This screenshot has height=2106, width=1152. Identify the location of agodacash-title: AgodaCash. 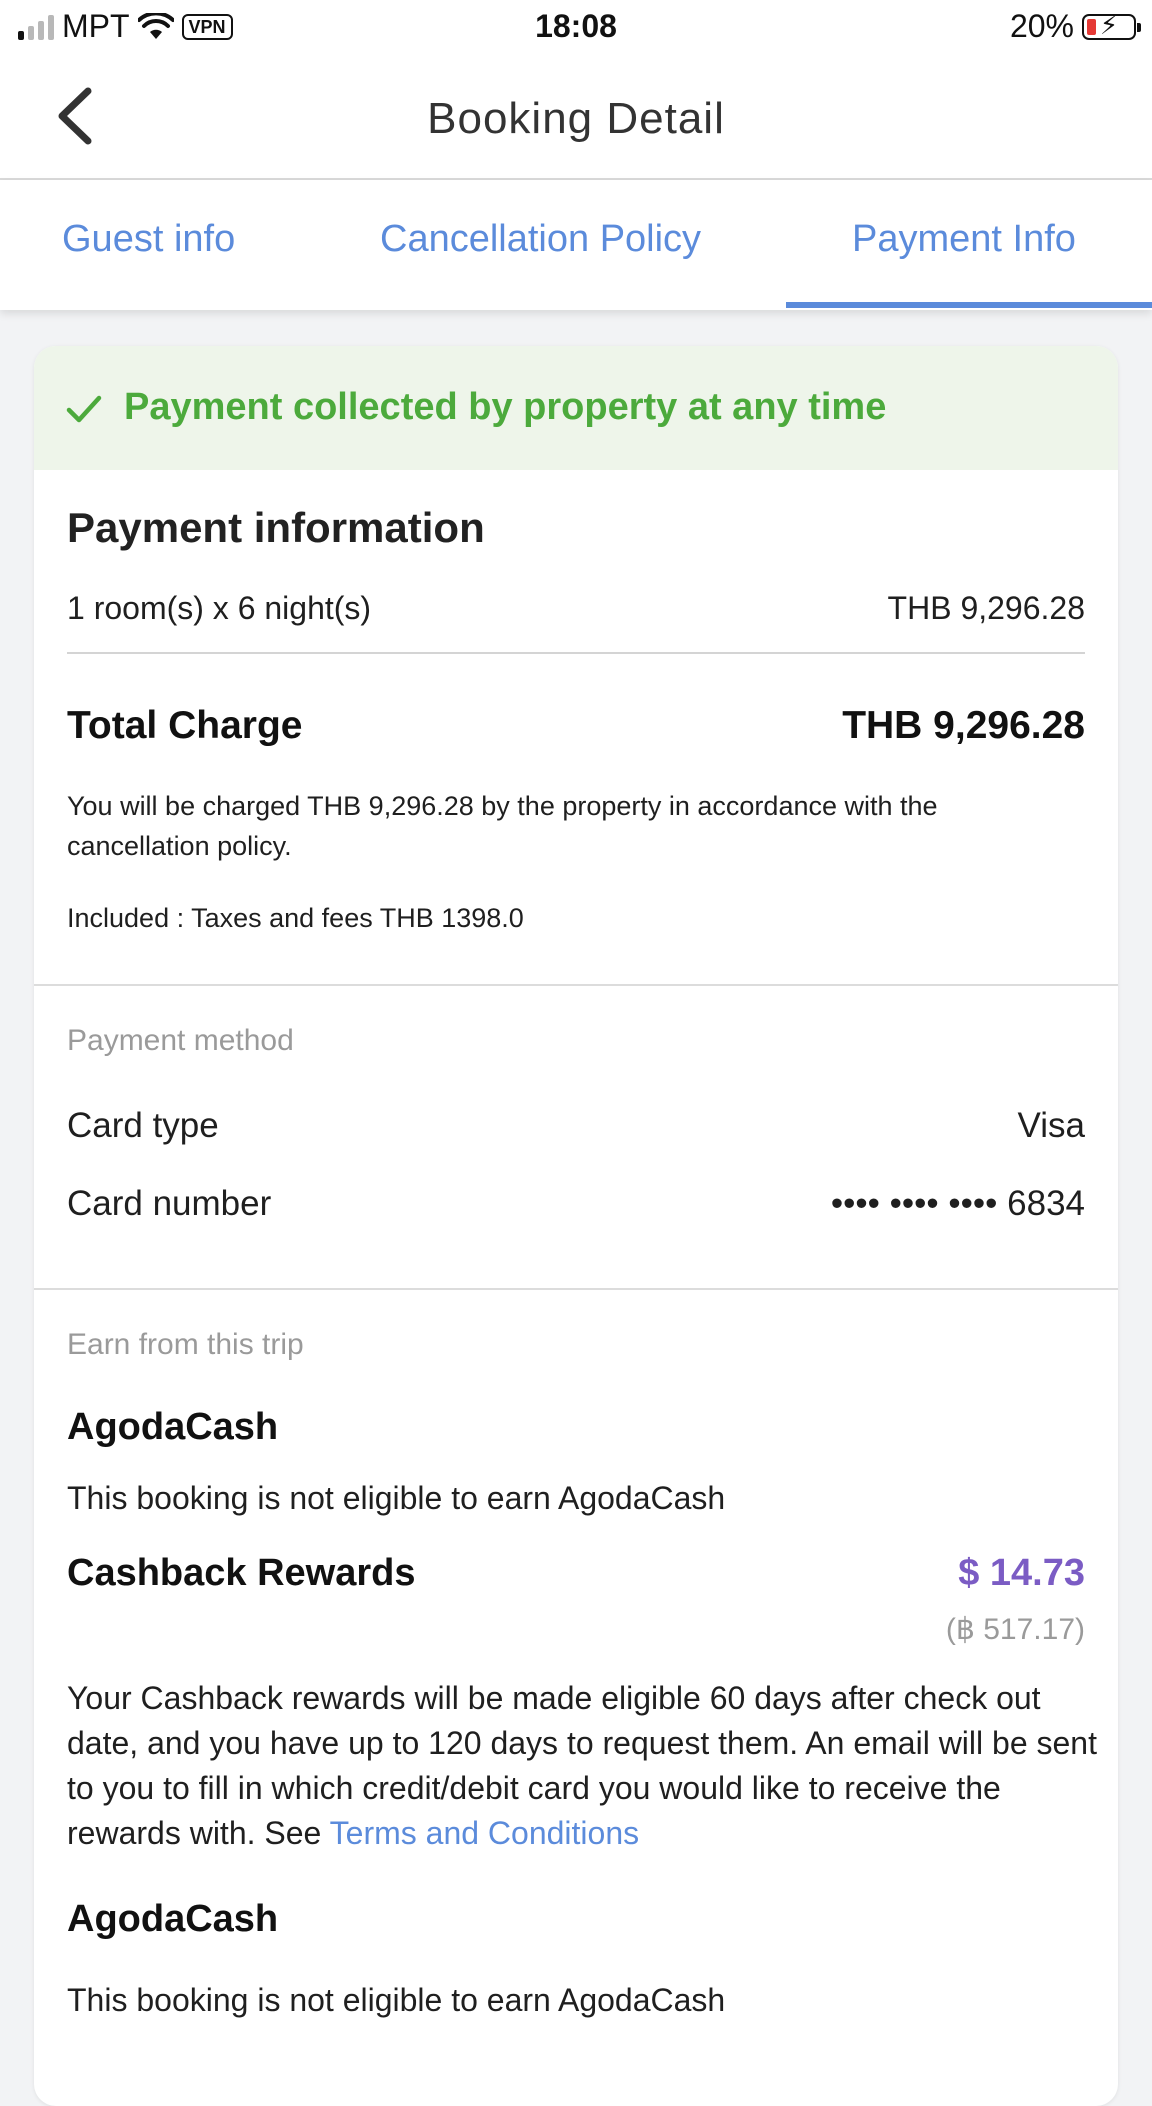
(173, 1427).